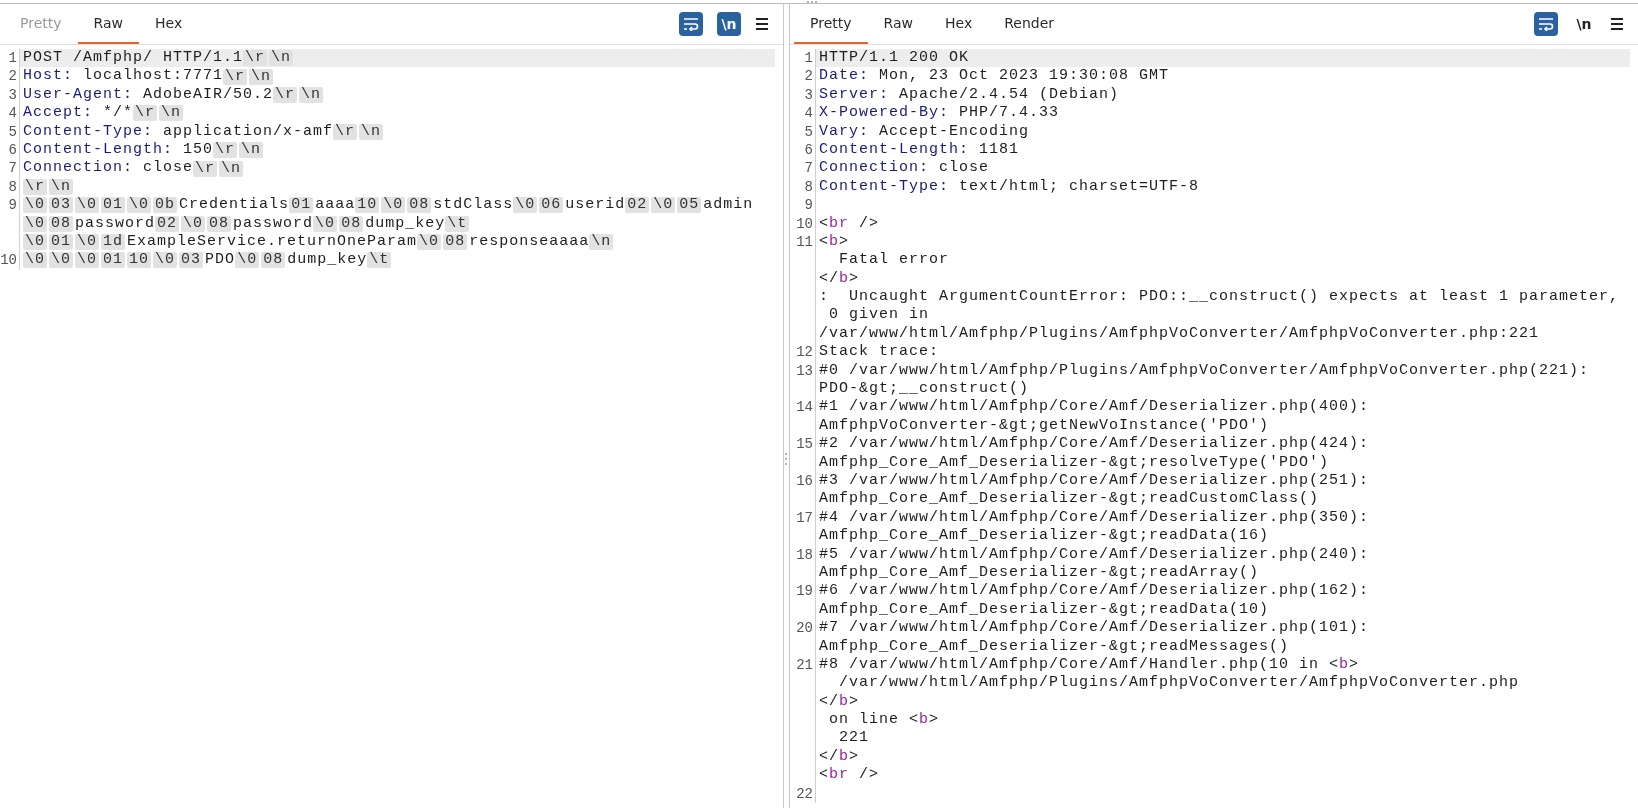 This screenshot has height=808, width=1638. Describe the element at coordinates (1094, 518) in the screenshot. I see `code-line: #4 /var/www/html/Amfphp/Core/Amf/Deserializer.php(350):` at that location.